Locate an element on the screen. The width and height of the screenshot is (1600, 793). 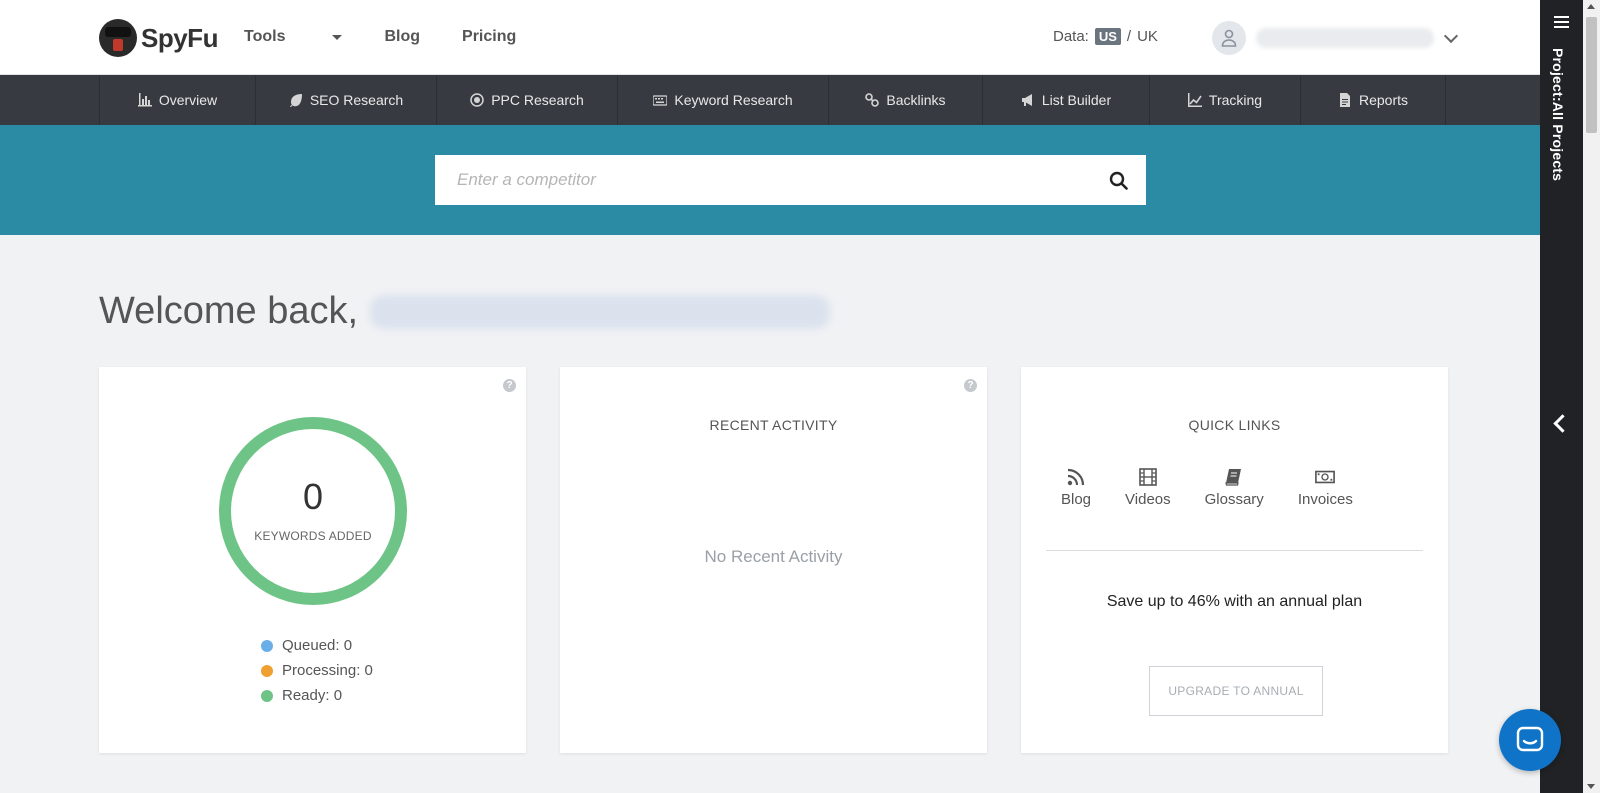
search-button is located at coordinates (1118, 180).